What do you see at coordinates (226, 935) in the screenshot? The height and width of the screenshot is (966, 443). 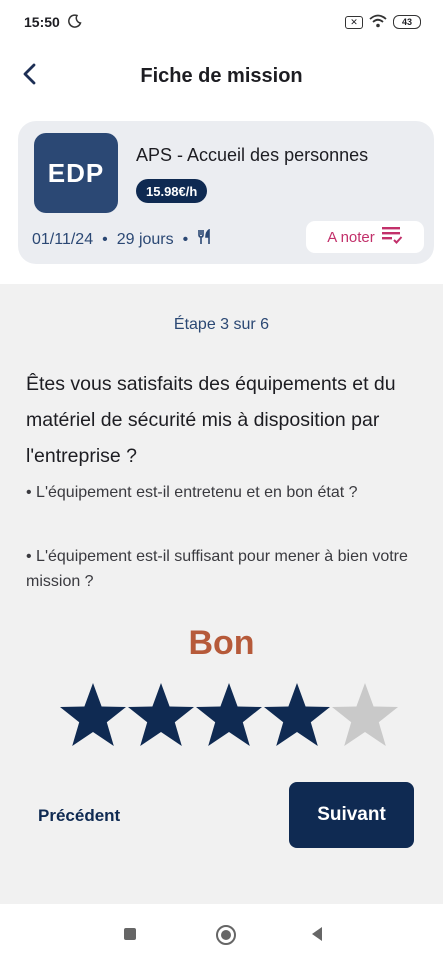 I see `home-button` at bounding box center [226, 935].